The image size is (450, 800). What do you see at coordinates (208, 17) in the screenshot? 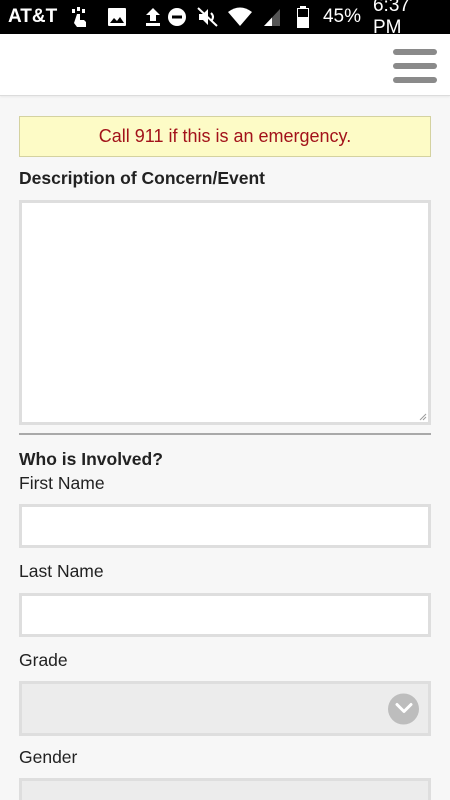
I see `mute-icon` at bounding box center [208, 17].